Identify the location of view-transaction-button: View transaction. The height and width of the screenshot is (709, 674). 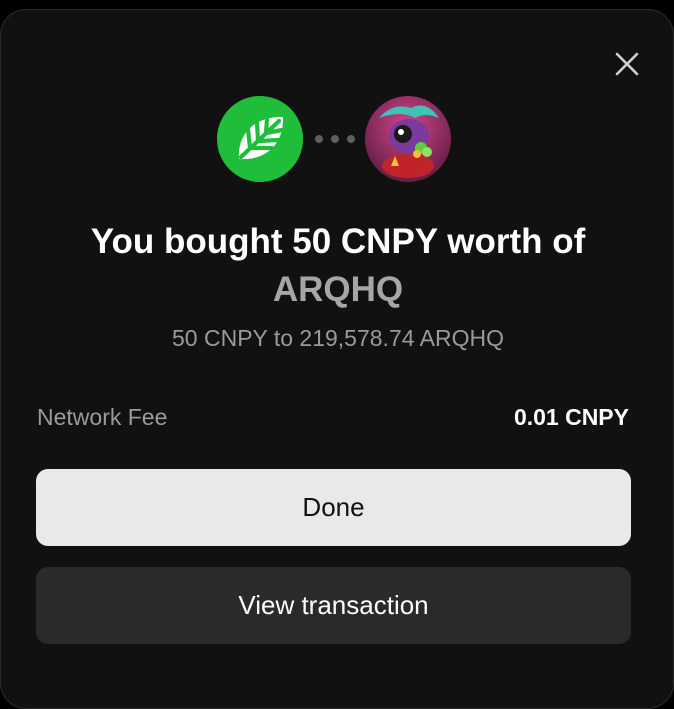
(333, 605).